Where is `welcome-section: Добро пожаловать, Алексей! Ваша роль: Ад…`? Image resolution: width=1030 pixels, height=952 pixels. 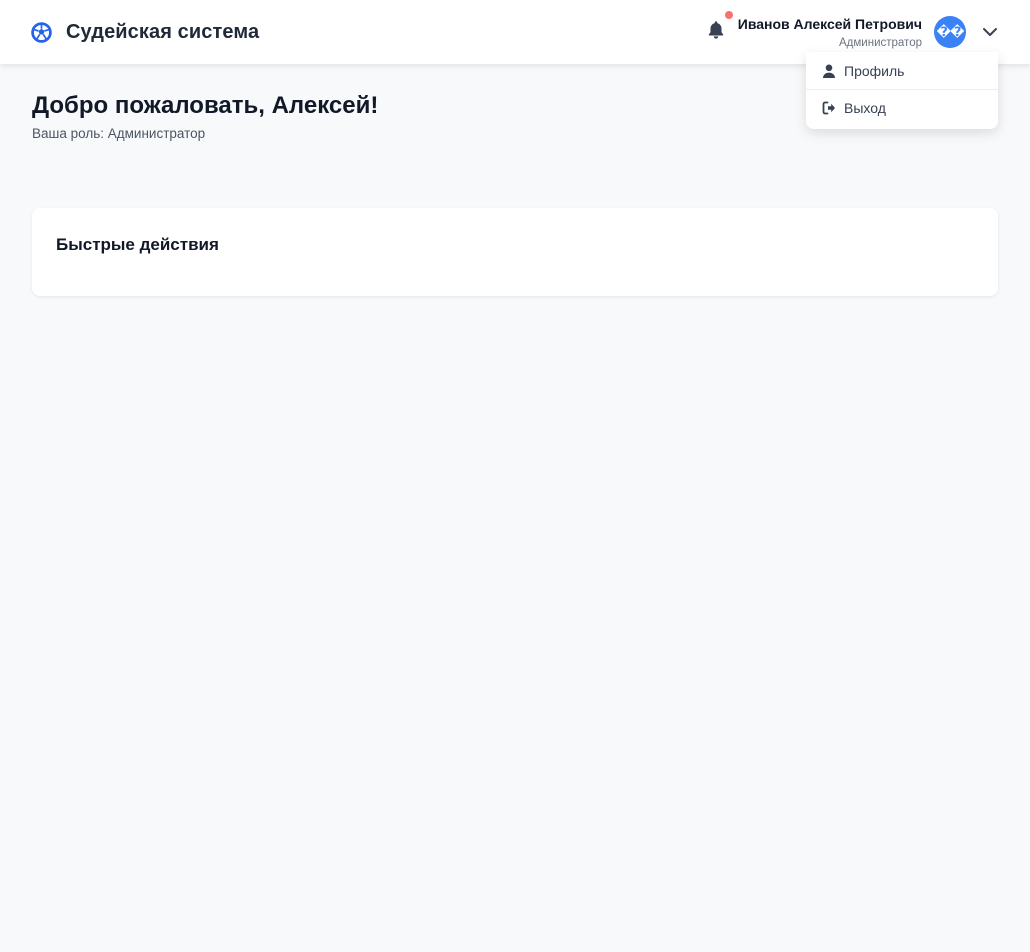
welcome-section: Добро пожаловать, Алексей! Ваша роль: Ад… is located at coordinates (205, 117).